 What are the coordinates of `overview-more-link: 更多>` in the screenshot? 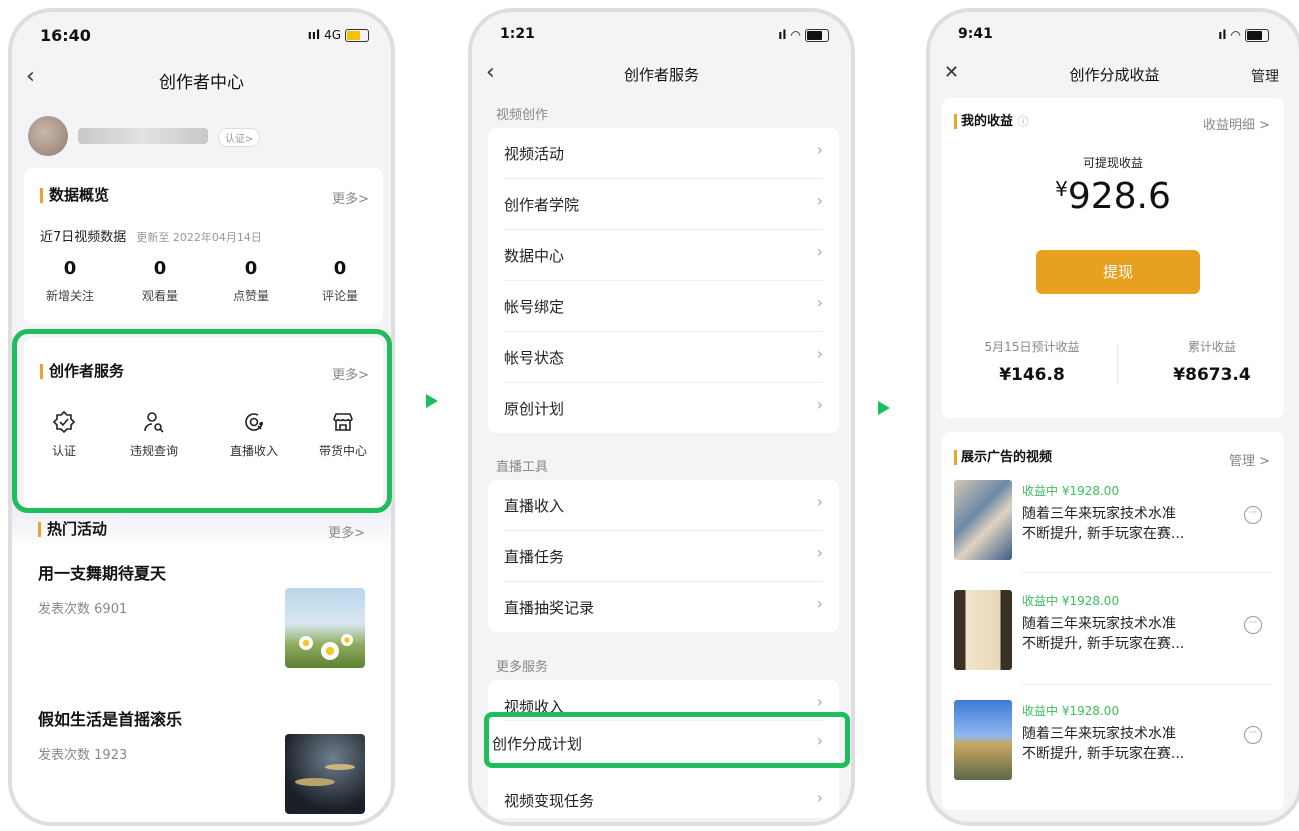 It's located at (350, 197).